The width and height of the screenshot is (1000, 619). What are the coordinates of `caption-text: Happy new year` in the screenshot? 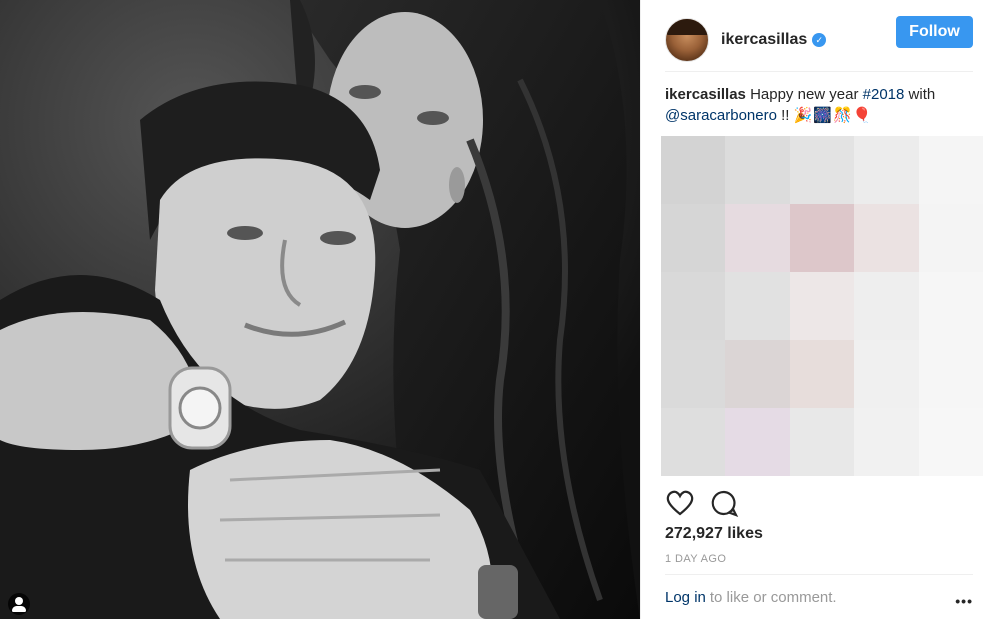 It's located at (804, 94).